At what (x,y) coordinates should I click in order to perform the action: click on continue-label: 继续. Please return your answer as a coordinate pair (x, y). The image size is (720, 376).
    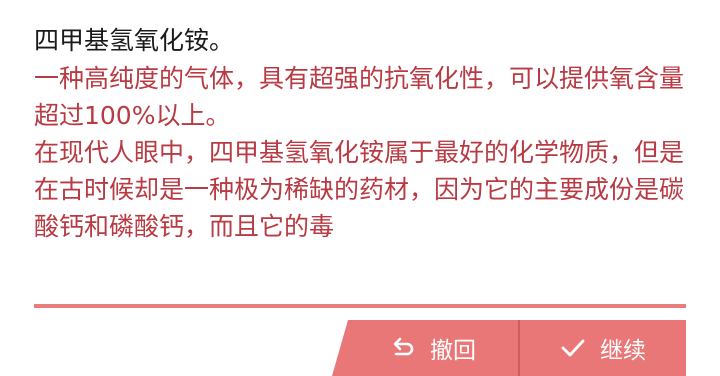
    Looking at the image, I should click on (623, 351).